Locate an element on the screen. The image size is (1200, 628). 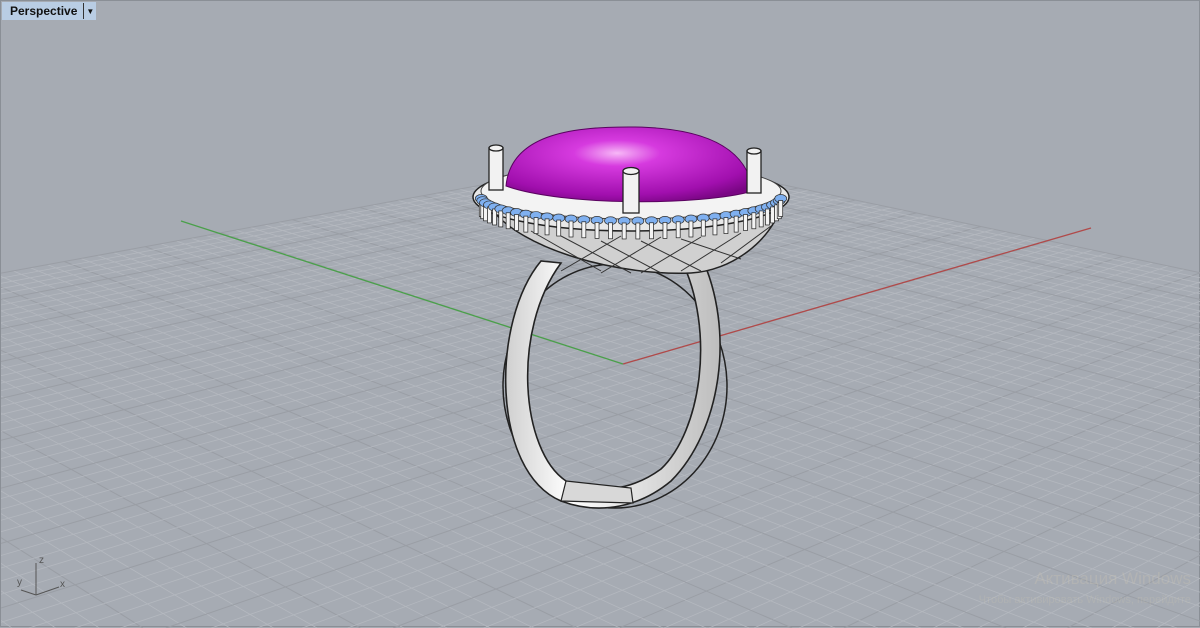
x-axis-label: x is located at coordinates (62, 584).